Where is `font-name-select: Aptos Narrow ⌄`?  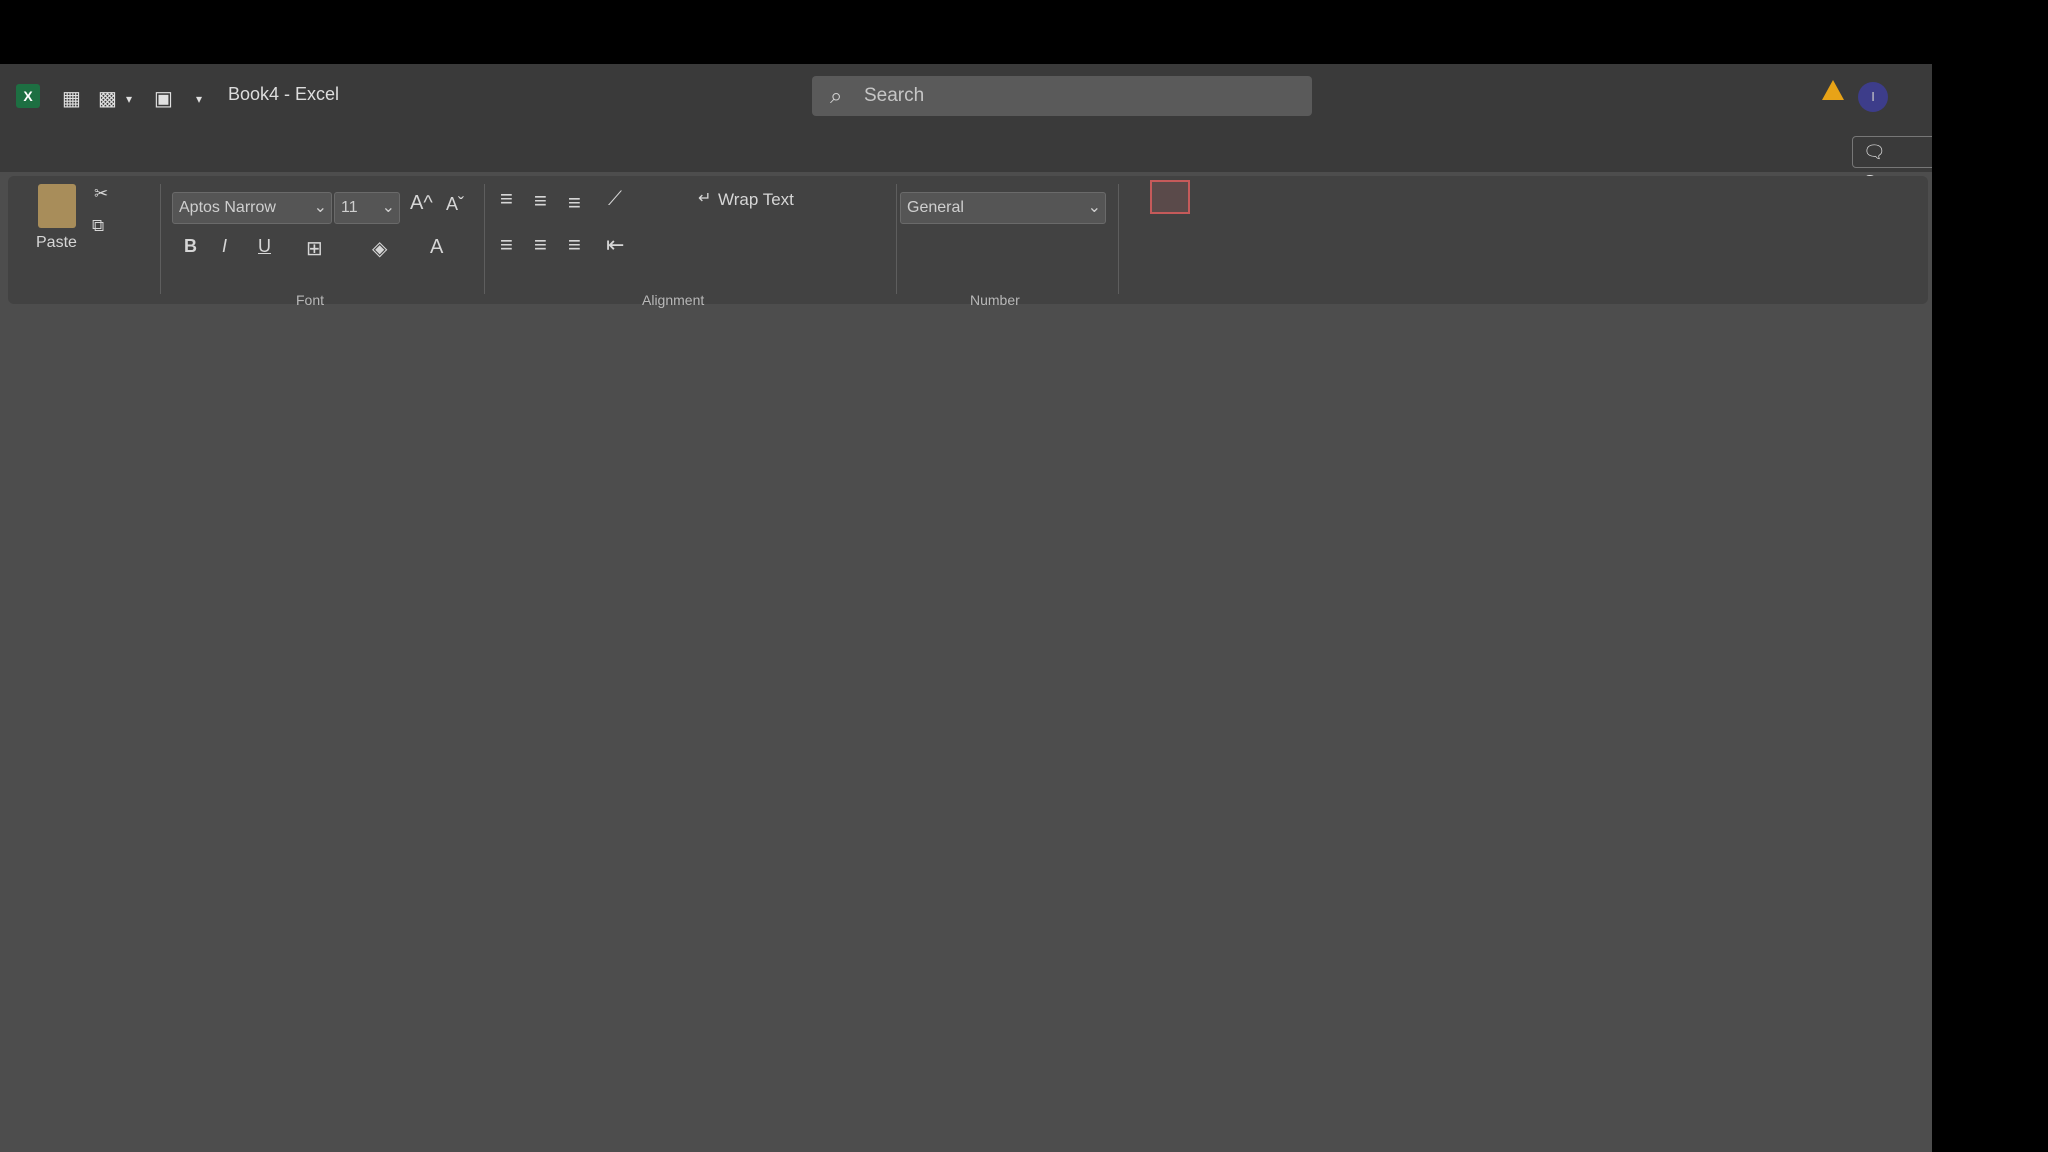
font-name-select: Aptos Narrow ⌄ is located at coordinates (252, 208).